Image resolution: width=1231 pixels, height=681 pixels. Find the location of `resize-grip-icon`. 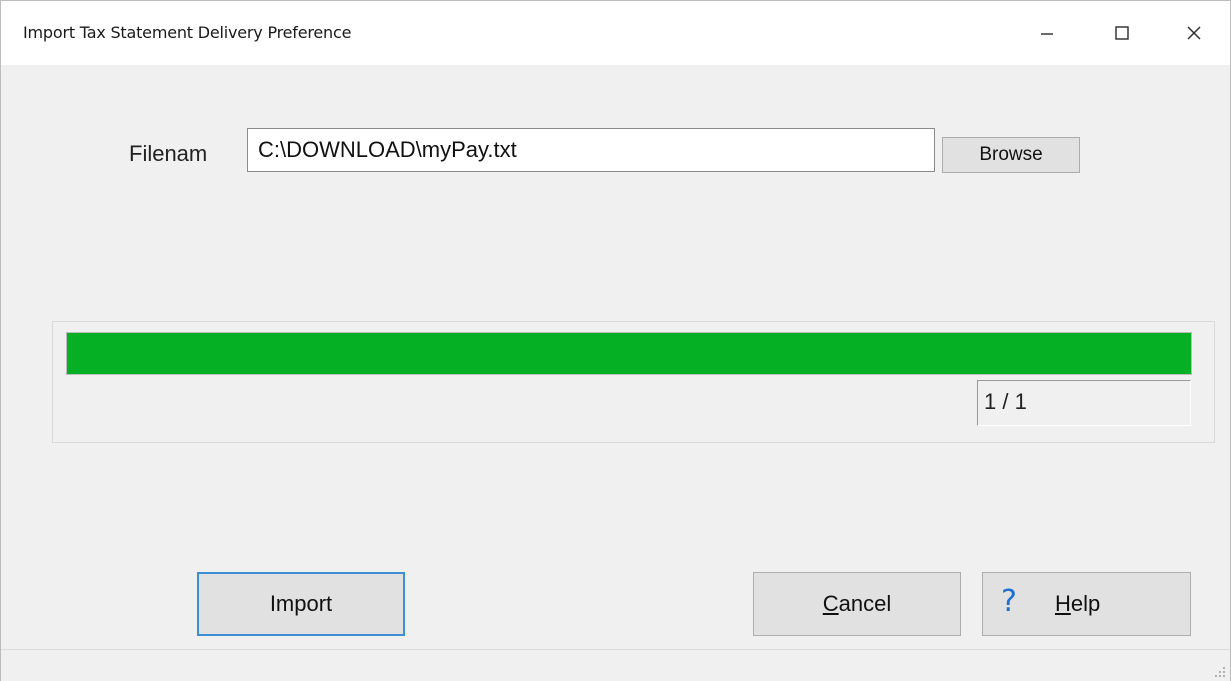

resize-grip-icon is located at coordinates (1219, 671).